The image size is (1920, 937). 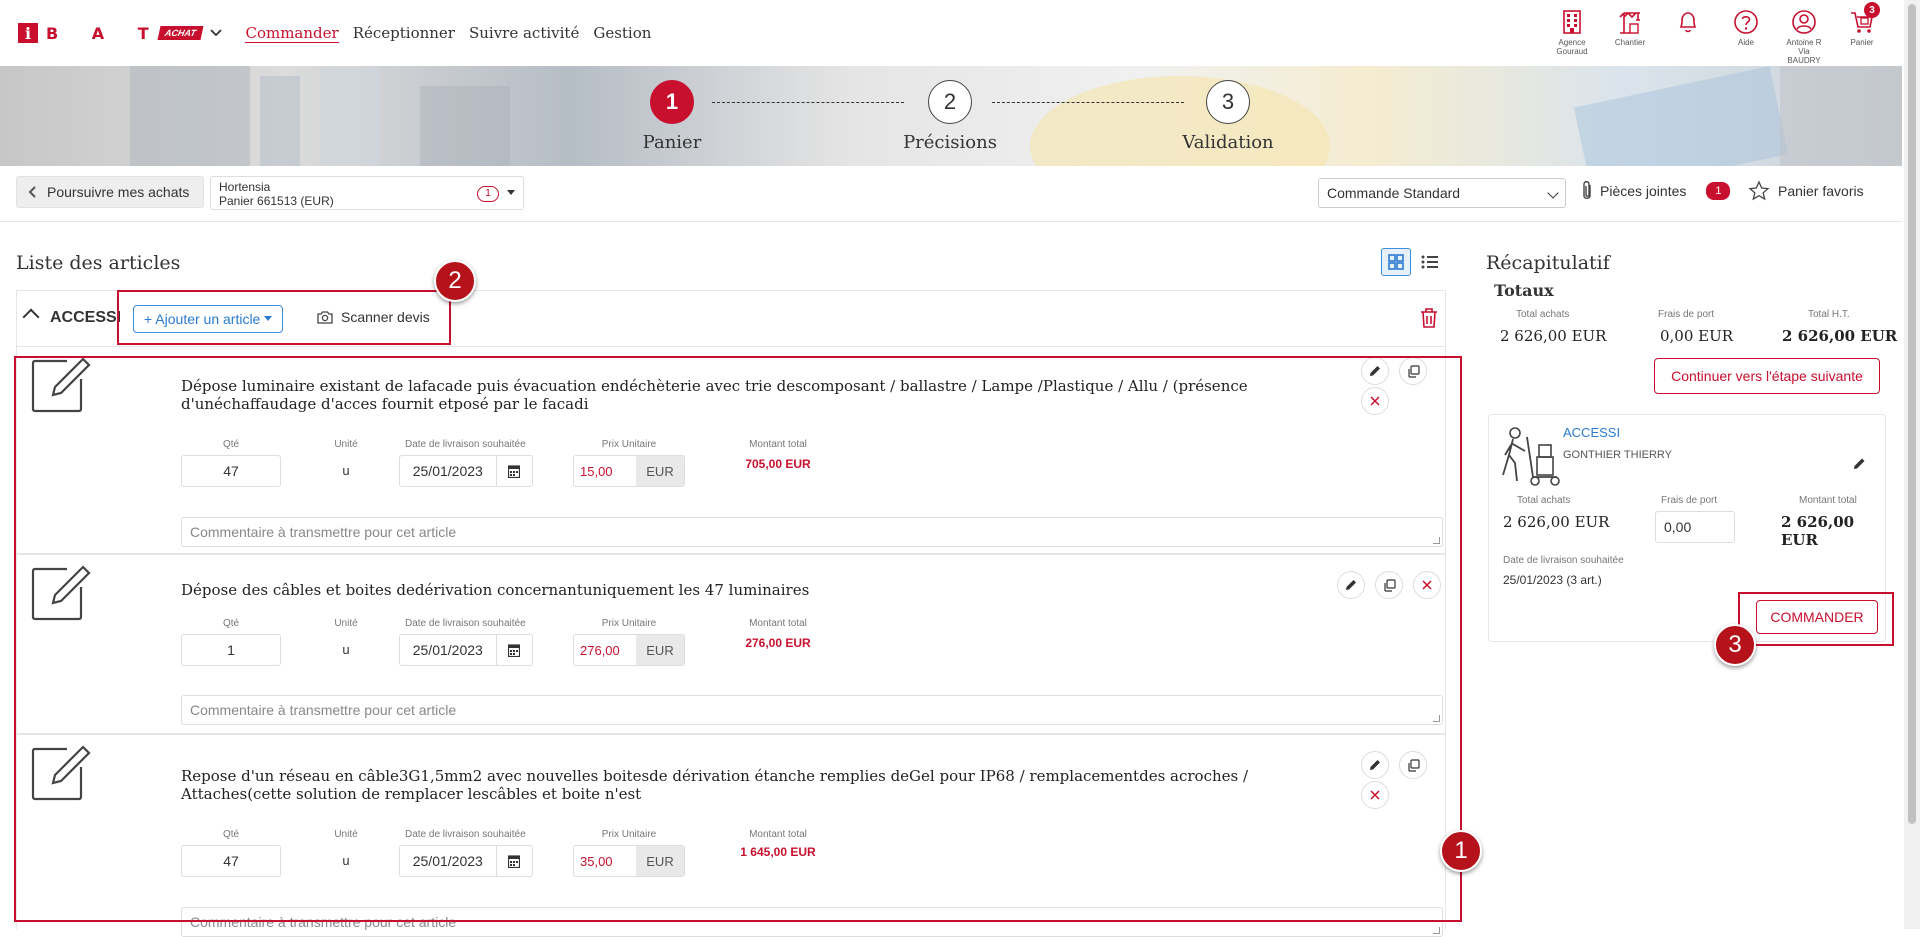 I want to click on caret-down-icon, so click(x=511, y=192).